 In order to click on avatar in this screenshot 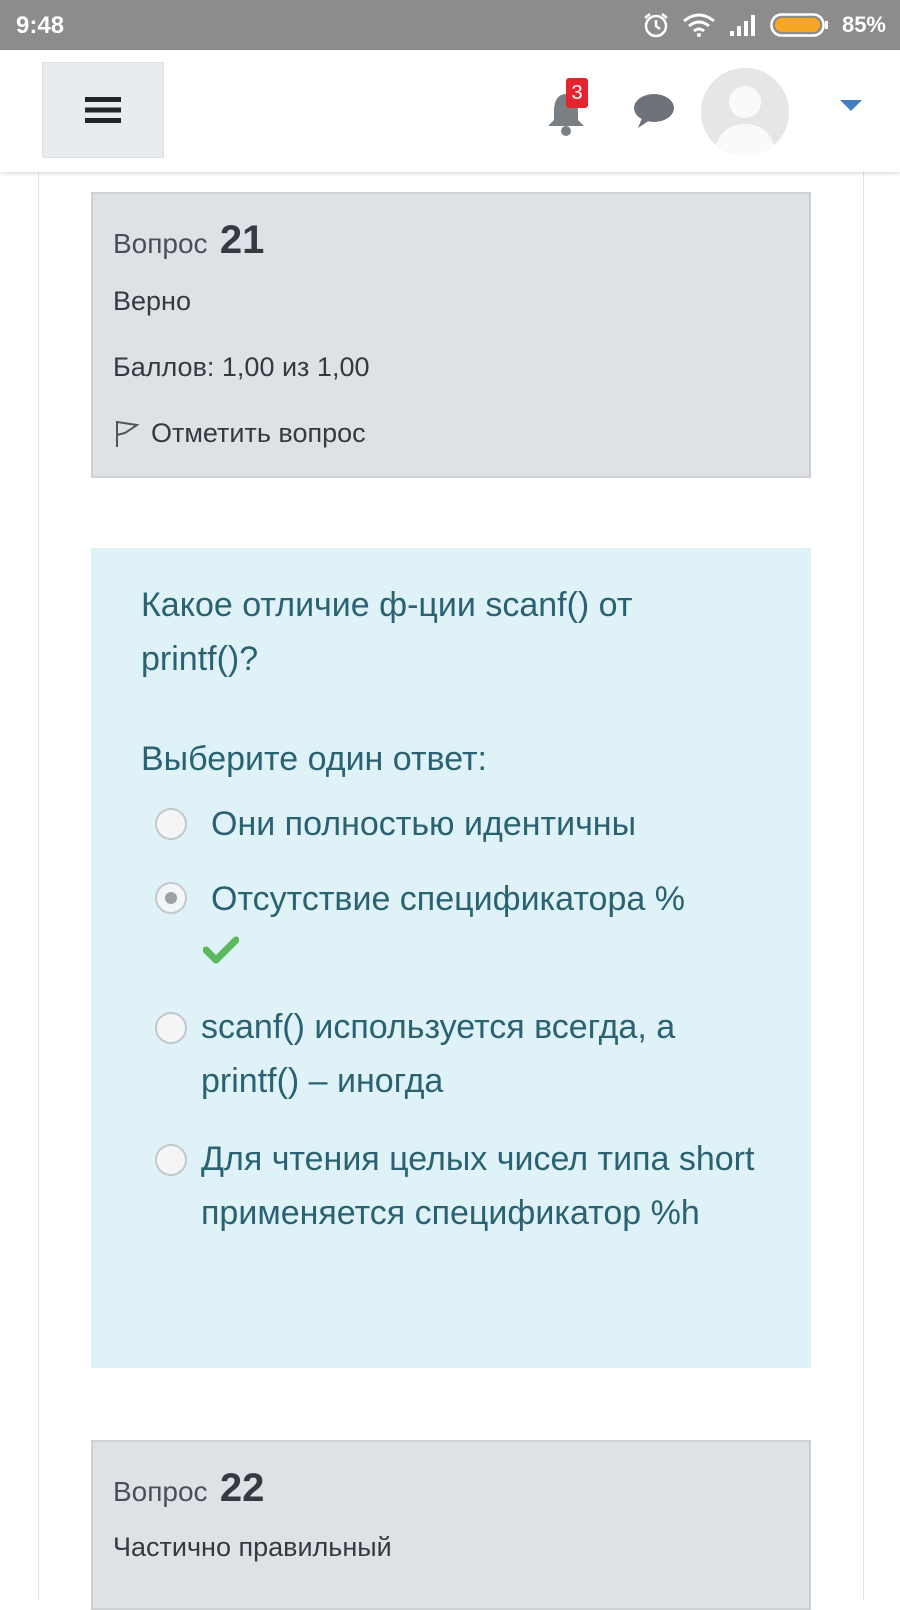, I will do `click(745, 112)`.